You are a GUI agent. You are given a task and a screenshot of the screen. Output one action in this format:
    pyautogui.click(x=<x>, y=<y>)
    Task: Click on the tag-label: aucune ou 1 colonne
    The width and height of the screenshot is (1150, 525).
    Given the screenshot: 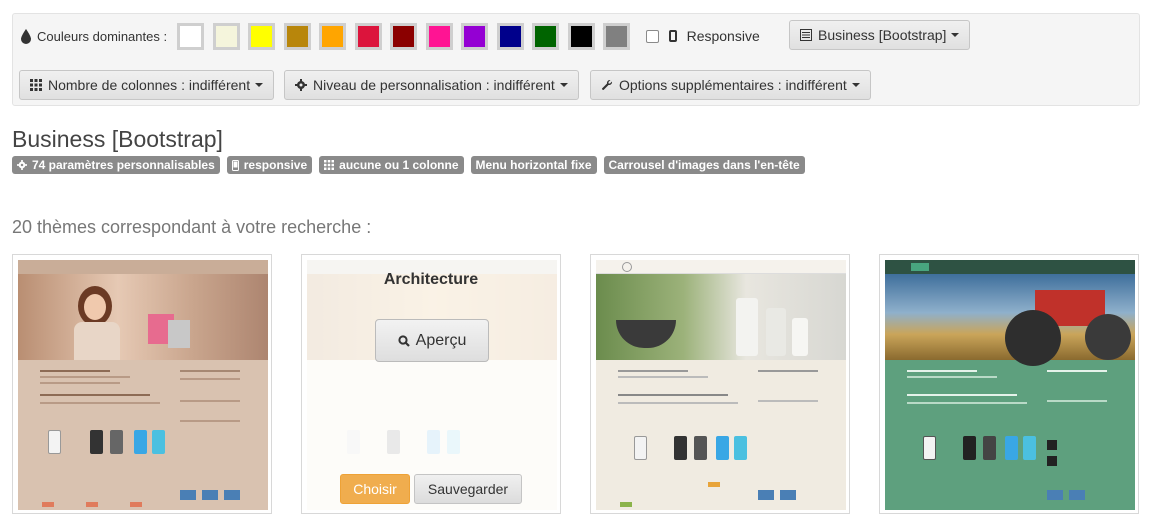 What is the action you would take?
    pyautogui.click(x=399, y=165)
    